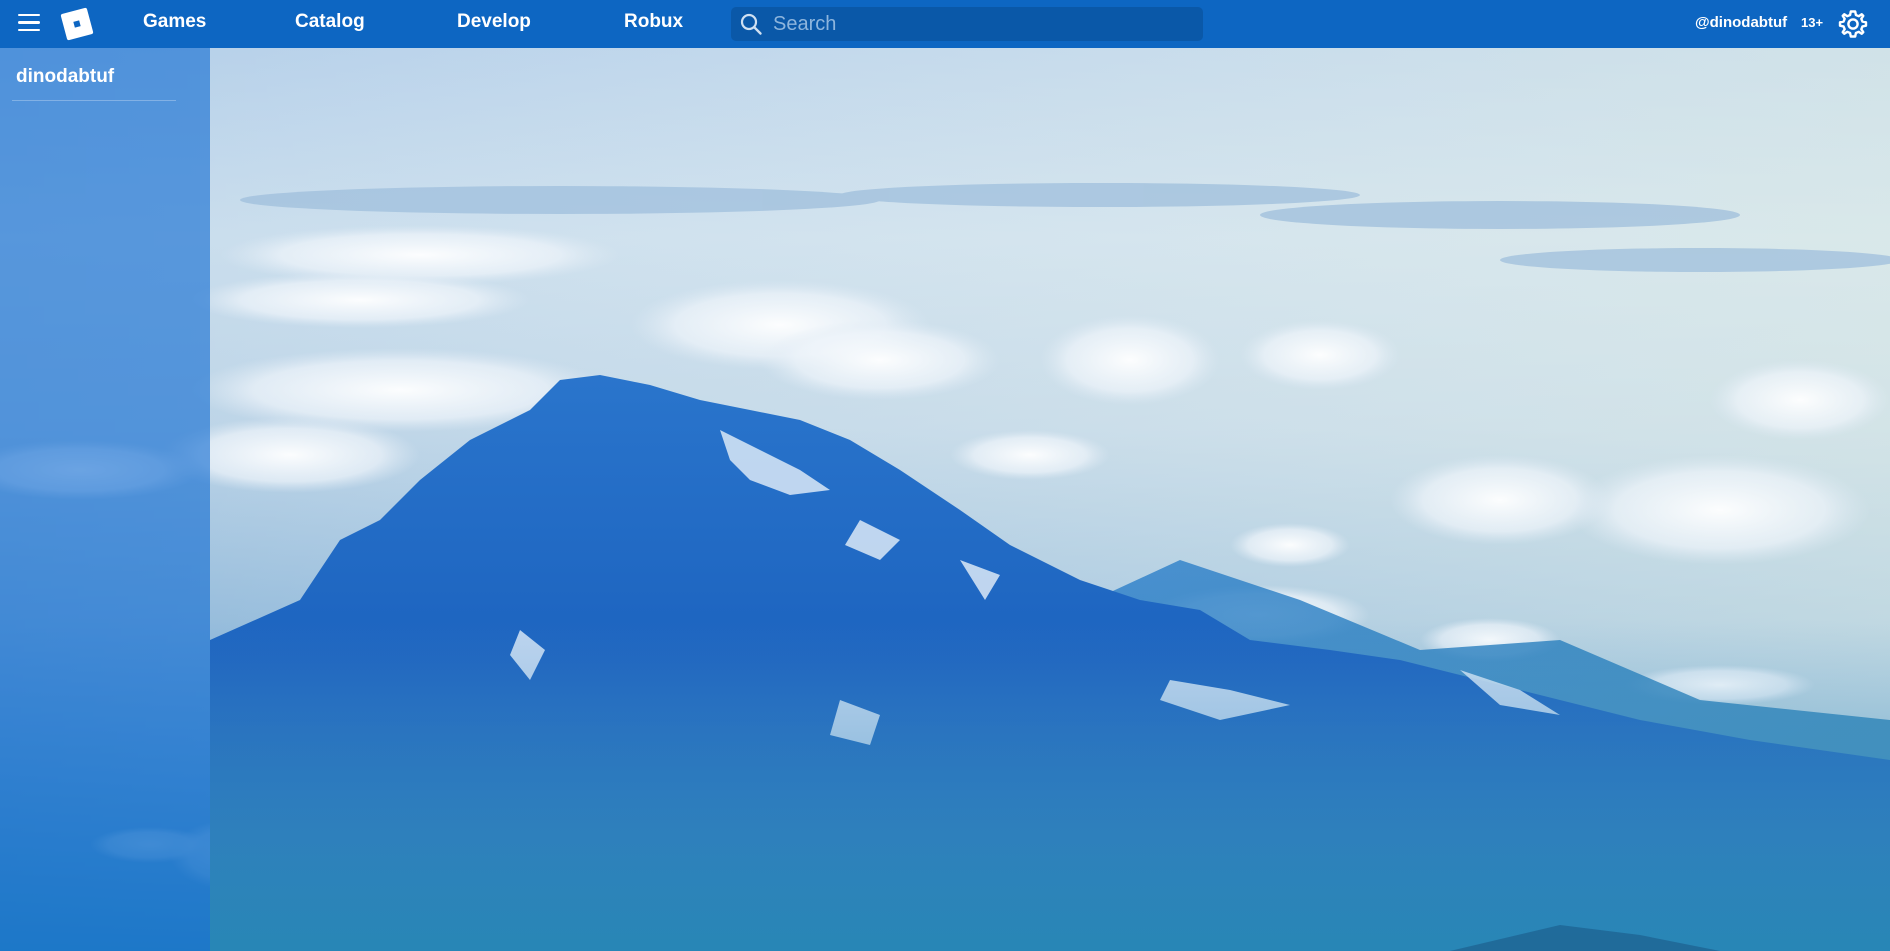  I want to click on user-handle-link: @dinodabtuf, so click(1741, 22).